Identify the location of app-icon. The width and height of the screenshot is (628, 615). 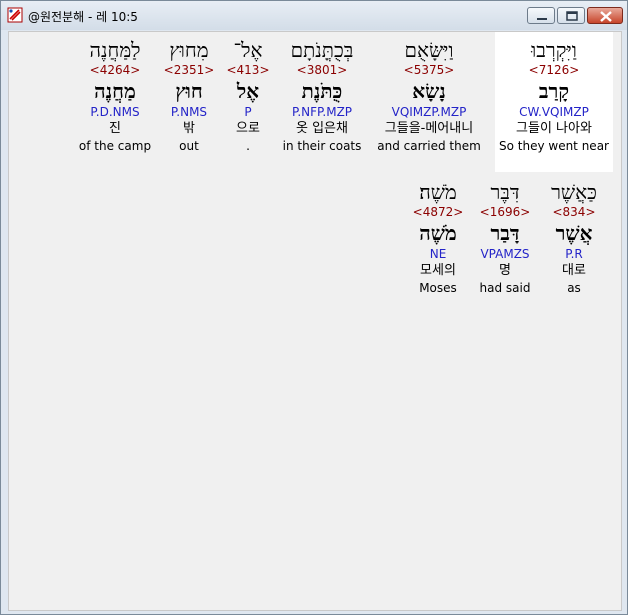
(15, 15).